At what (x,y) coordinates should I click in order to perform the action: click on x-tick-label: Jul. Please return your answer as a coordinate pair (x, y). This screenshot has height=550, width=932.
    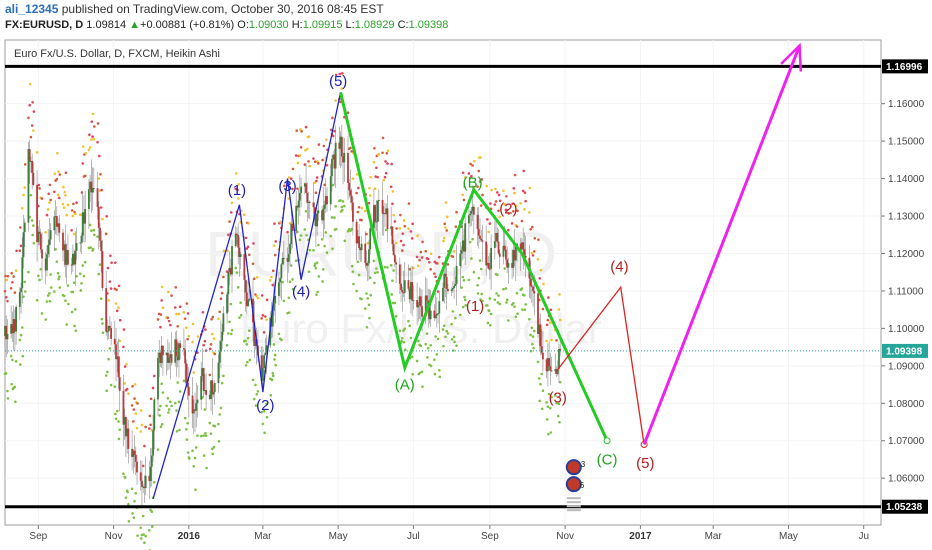
    Looking at the image, I should click on (413, 536).